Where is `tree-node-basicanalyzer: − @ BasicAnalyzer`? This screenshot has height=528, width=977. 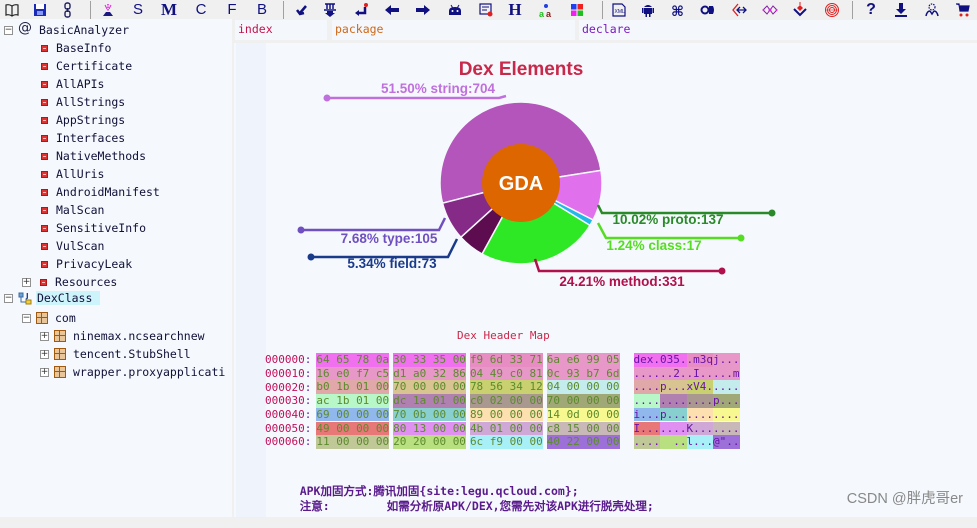 tree-node-basicanalyzer: − @ BasicAnalyzer is located at coordinates (66, 30).